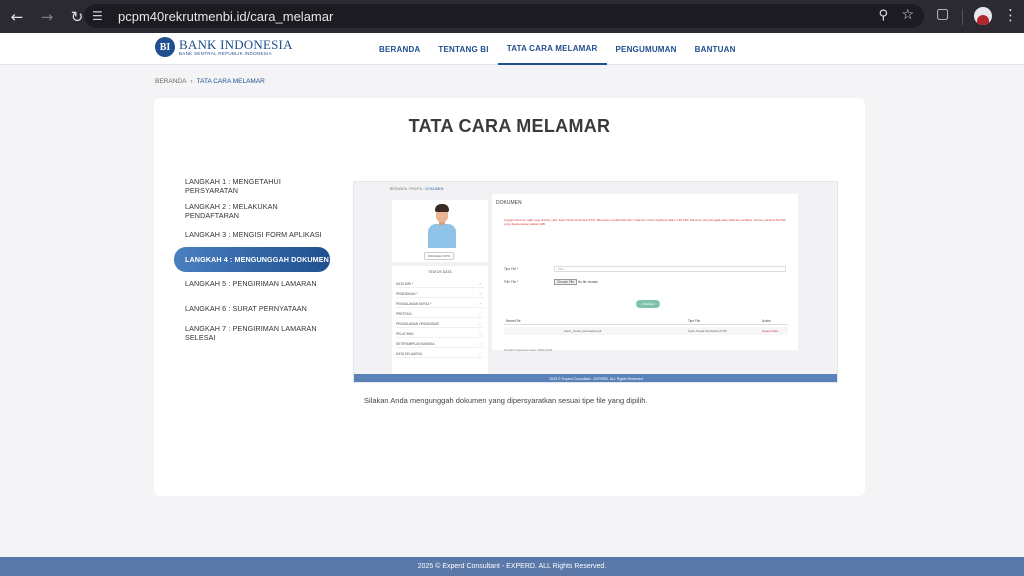  Describe the element at coordinates (398, 189) in the screenshot. I see `illustration-breadcrumb-home: BERANDA` at that location.